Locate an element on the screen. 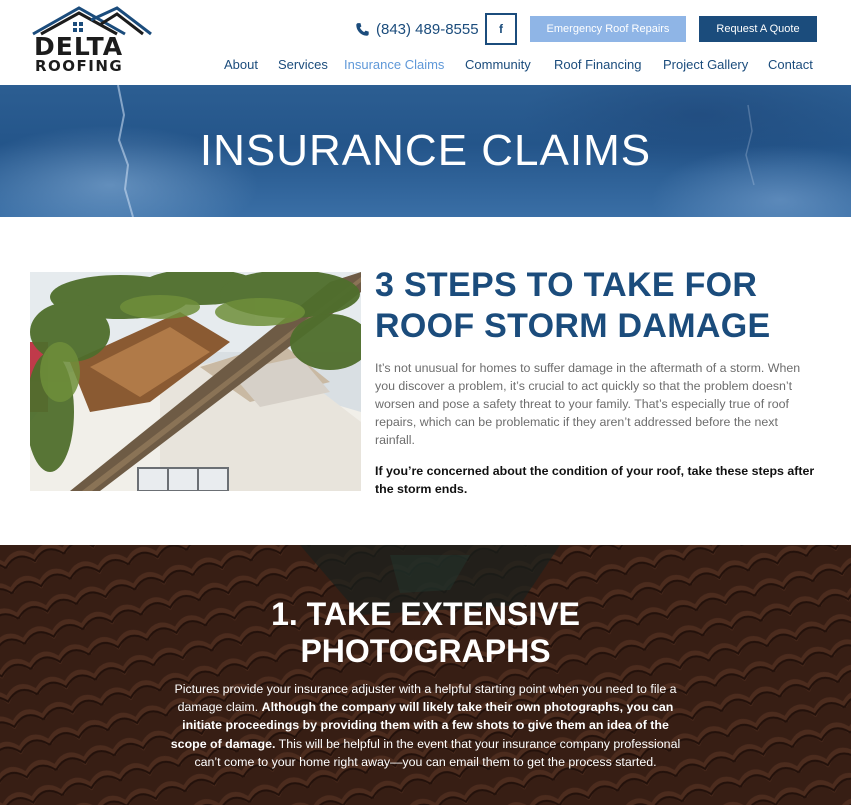  step-1-title: 1. TAKE EXTENSIVE PHOTOGRAPHS is located at coordinates (425, 633).